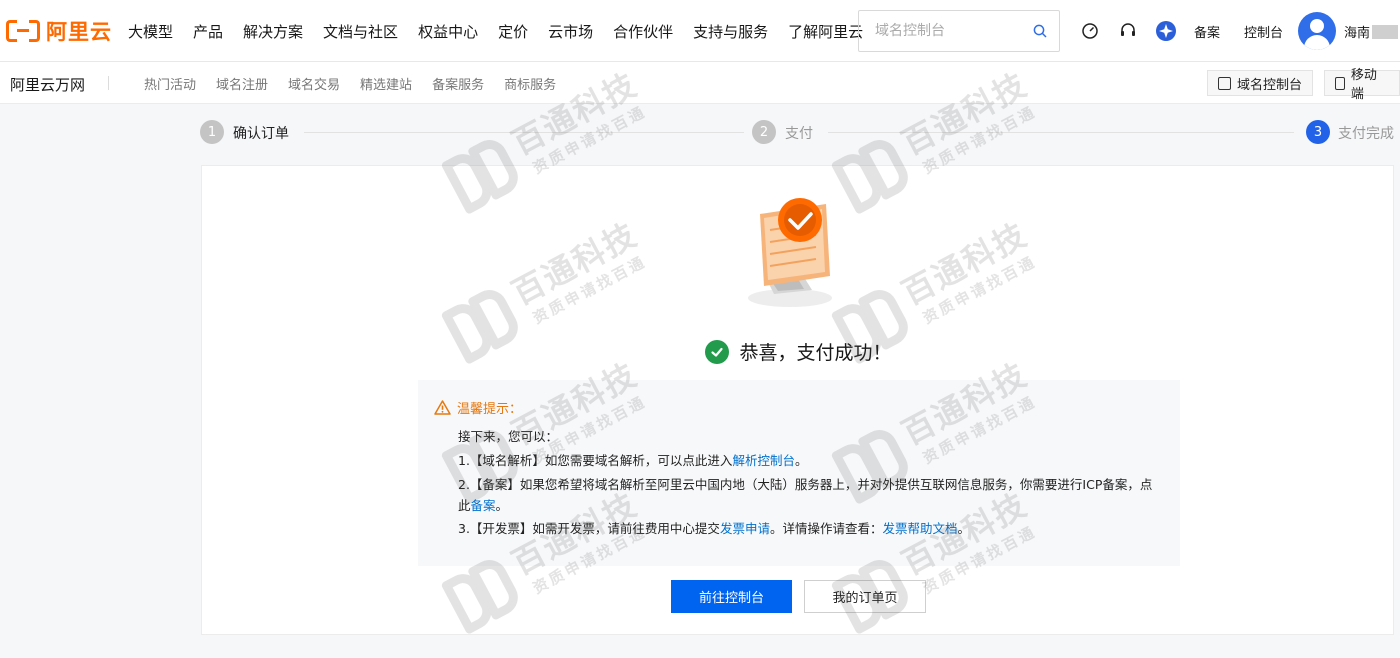 The image size is (1400, 658). What do you see at coordinates (1366, 134) in the screenshot?
I see `step-3-label: 支付完成` at bounding box center [1366, 134].